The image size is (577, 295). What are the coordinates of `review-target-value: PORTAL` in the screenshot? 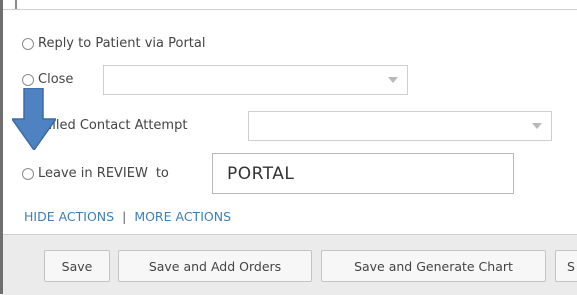 It's located at (261, 173).